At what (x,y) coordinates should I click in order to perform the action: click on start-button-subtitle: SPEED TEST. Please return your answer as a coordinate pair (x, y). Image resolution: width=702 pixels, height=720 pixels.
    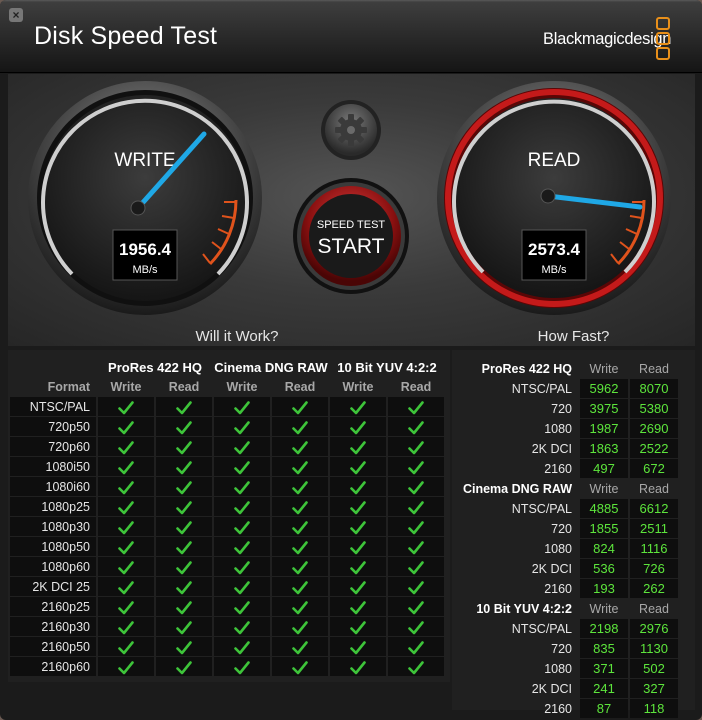
    Looking at the image, I should click on (351, 225).